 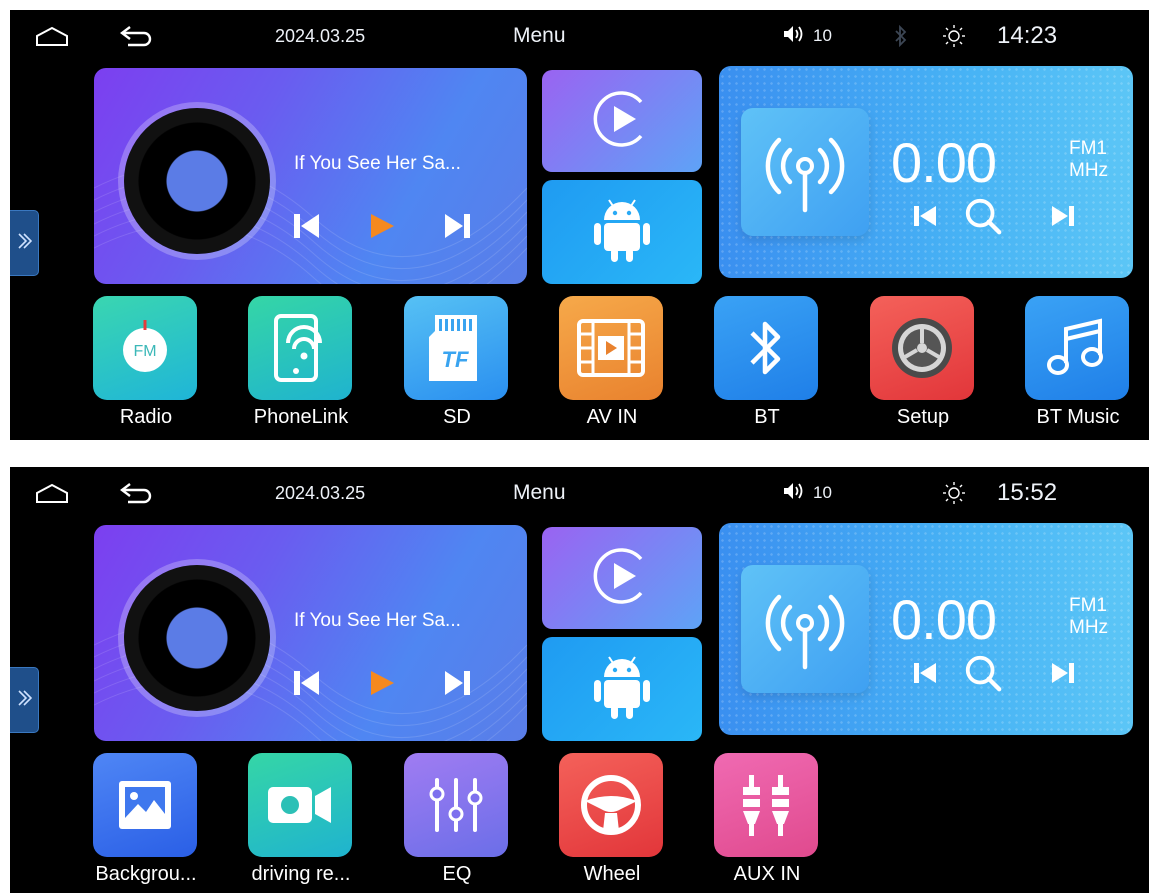 I want to click on app-label: SD, so click(x=457, y=417).